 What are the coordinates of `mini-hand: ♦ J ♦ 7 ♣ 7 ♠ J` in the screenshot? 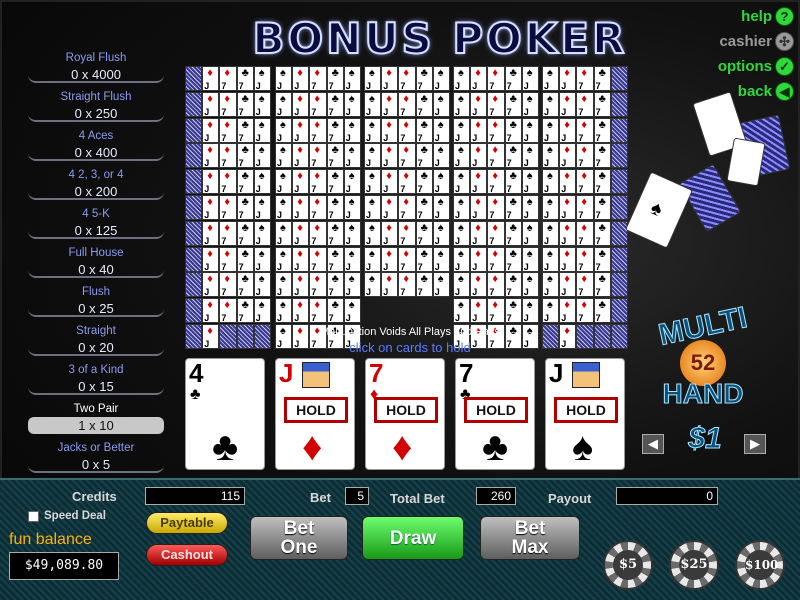 It's located at (228, 104).